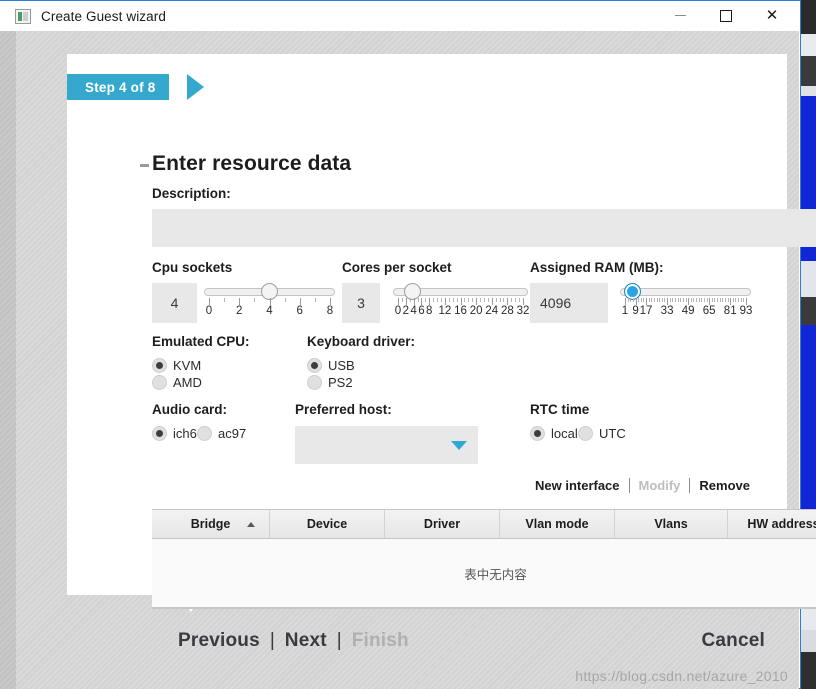  What do you see at coordinates (386, 445) in the screenshot?
I see `preferred-host-select` at bounding box center [386, 445].